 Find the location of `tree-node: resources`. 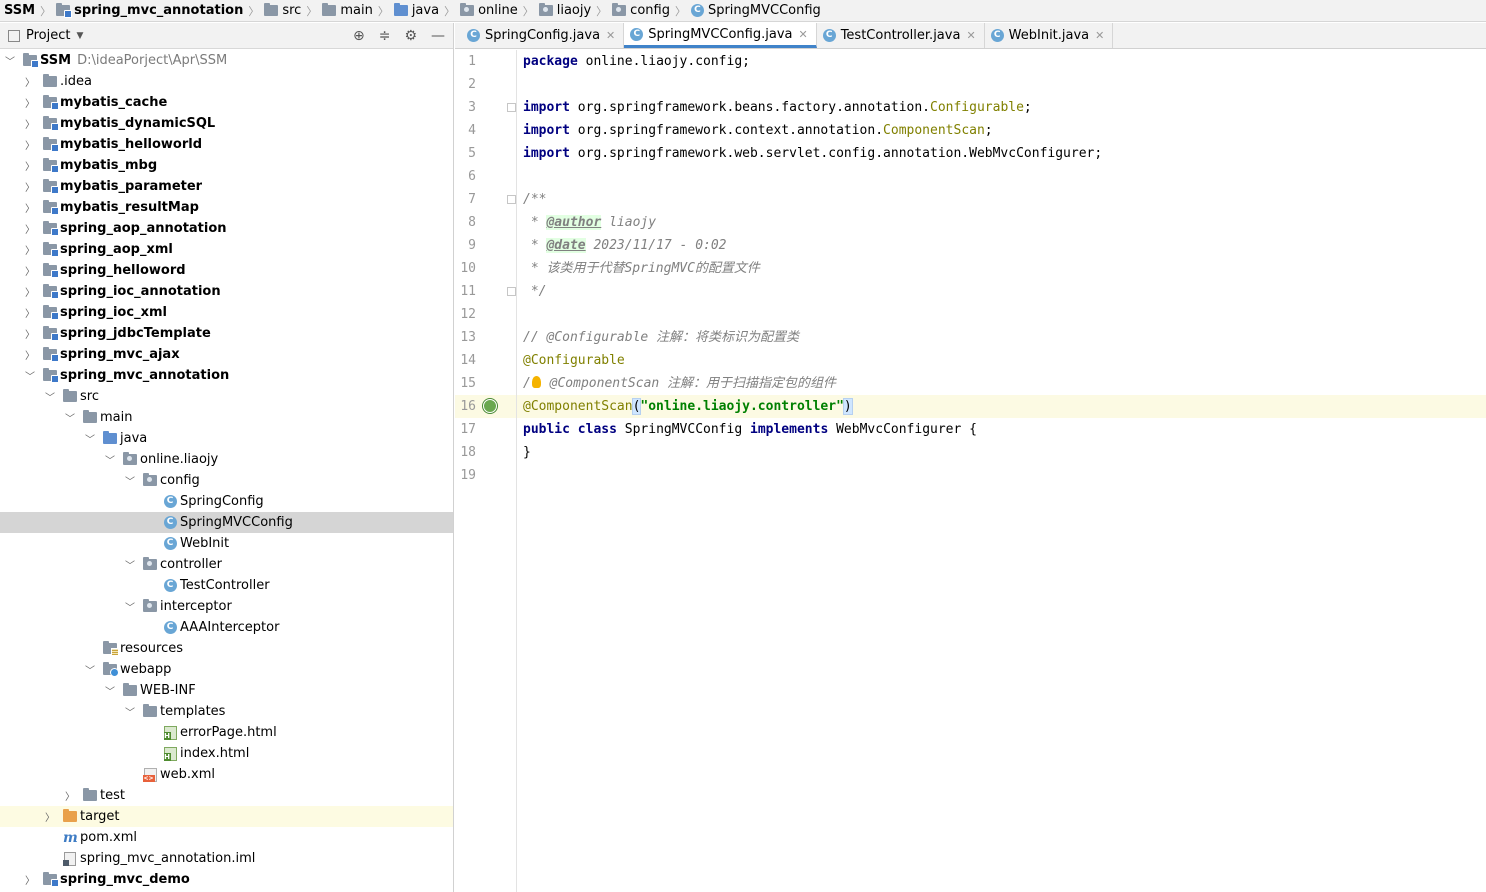

tree-node: resources is located at coordinates (226, 648).